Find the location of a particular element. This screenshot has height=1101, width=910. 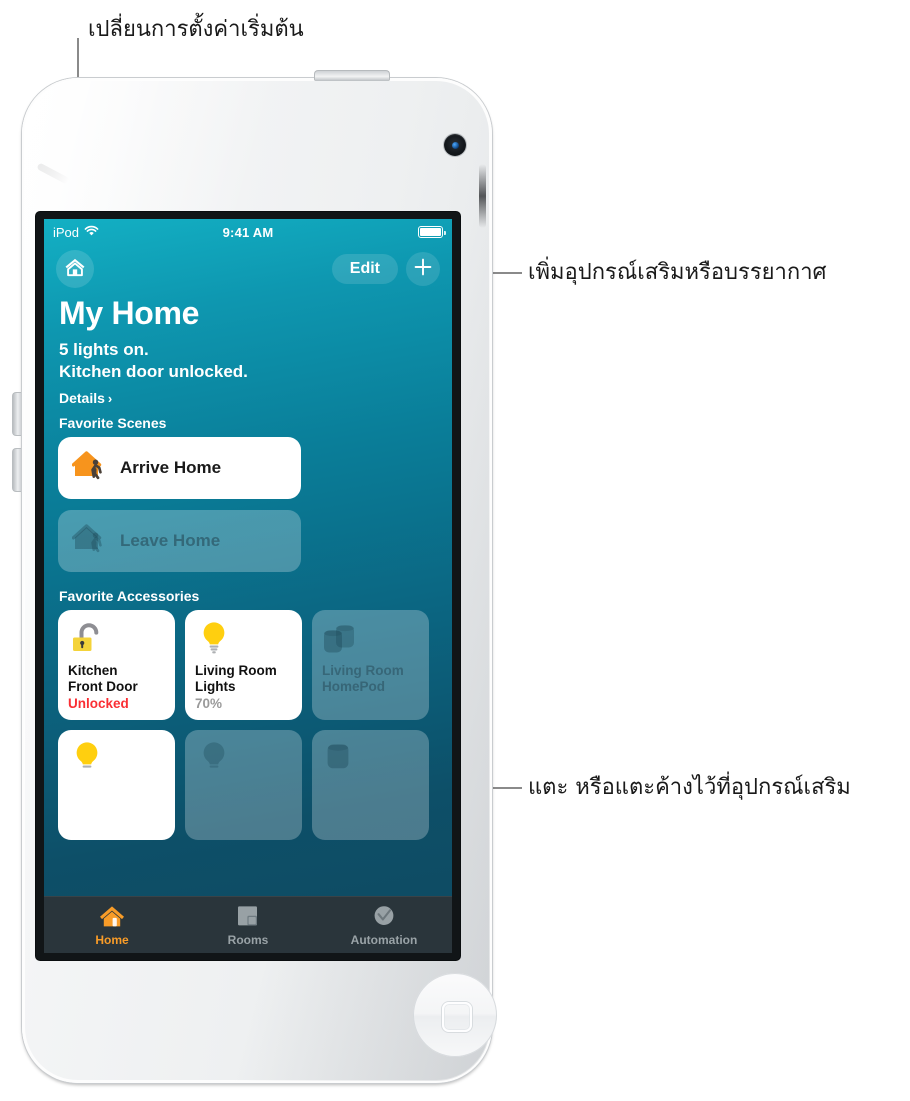

accessory-name: Kitchen Front Door is located at coordinates (103, 679).